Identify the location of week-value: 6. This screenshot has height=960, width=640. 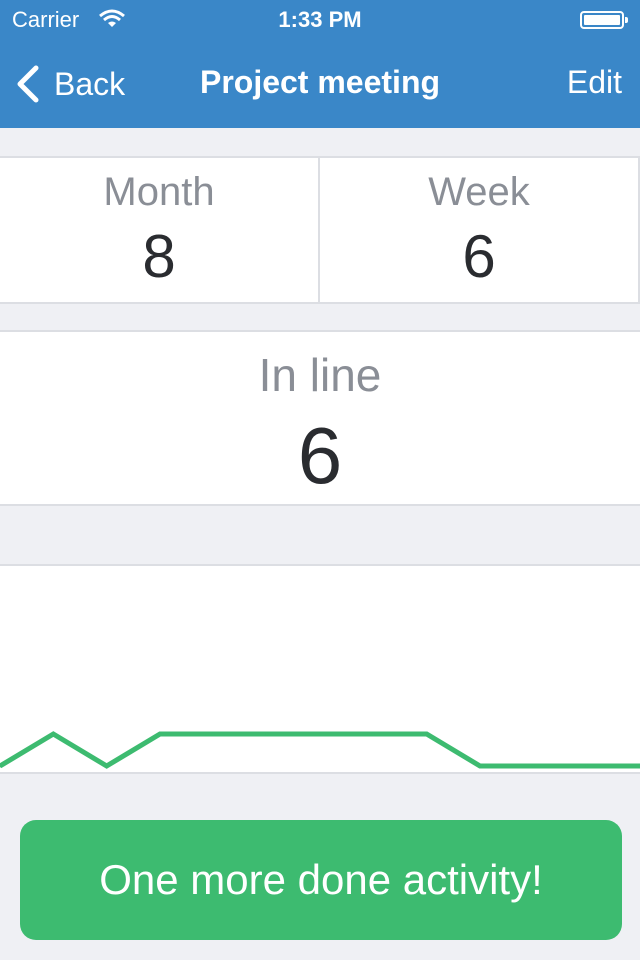
(479, 256).